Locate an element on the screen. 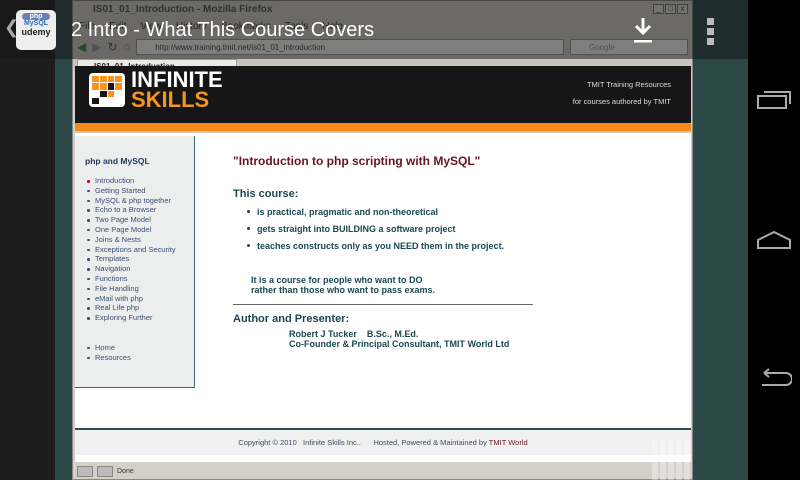 This screenshot has width=800, height=480. sidebar-item: eMail with php is located at coordinates (134, 299).